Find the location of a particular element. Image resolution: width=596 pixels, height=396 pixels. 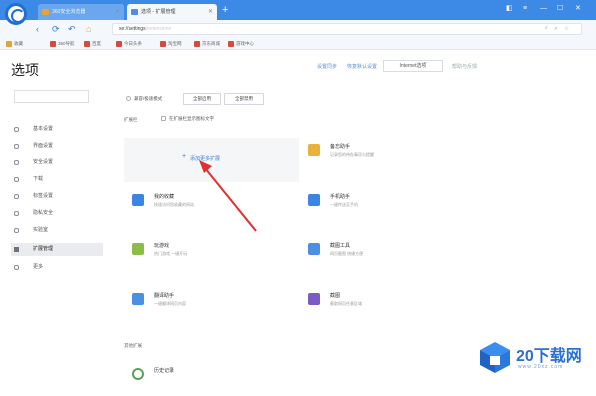

annotation-arrow-icon is located at coordinates (228, 196).